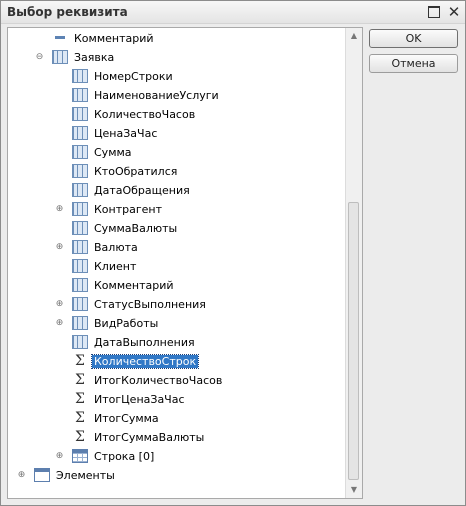 Image resolution: width=466 pixels, height=506 pixels. I want to click on ok-button: OK, so click(413, 38).